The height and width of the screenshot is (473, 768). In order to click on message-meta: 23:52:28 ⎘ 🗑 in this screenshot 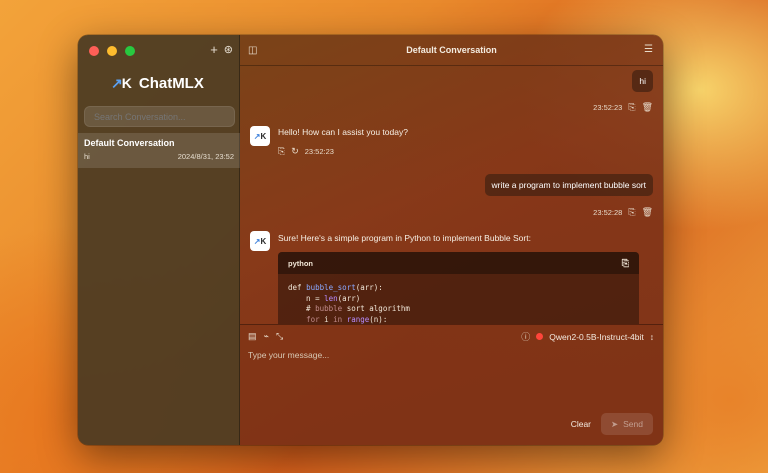, I will do `click(623, 212)`.